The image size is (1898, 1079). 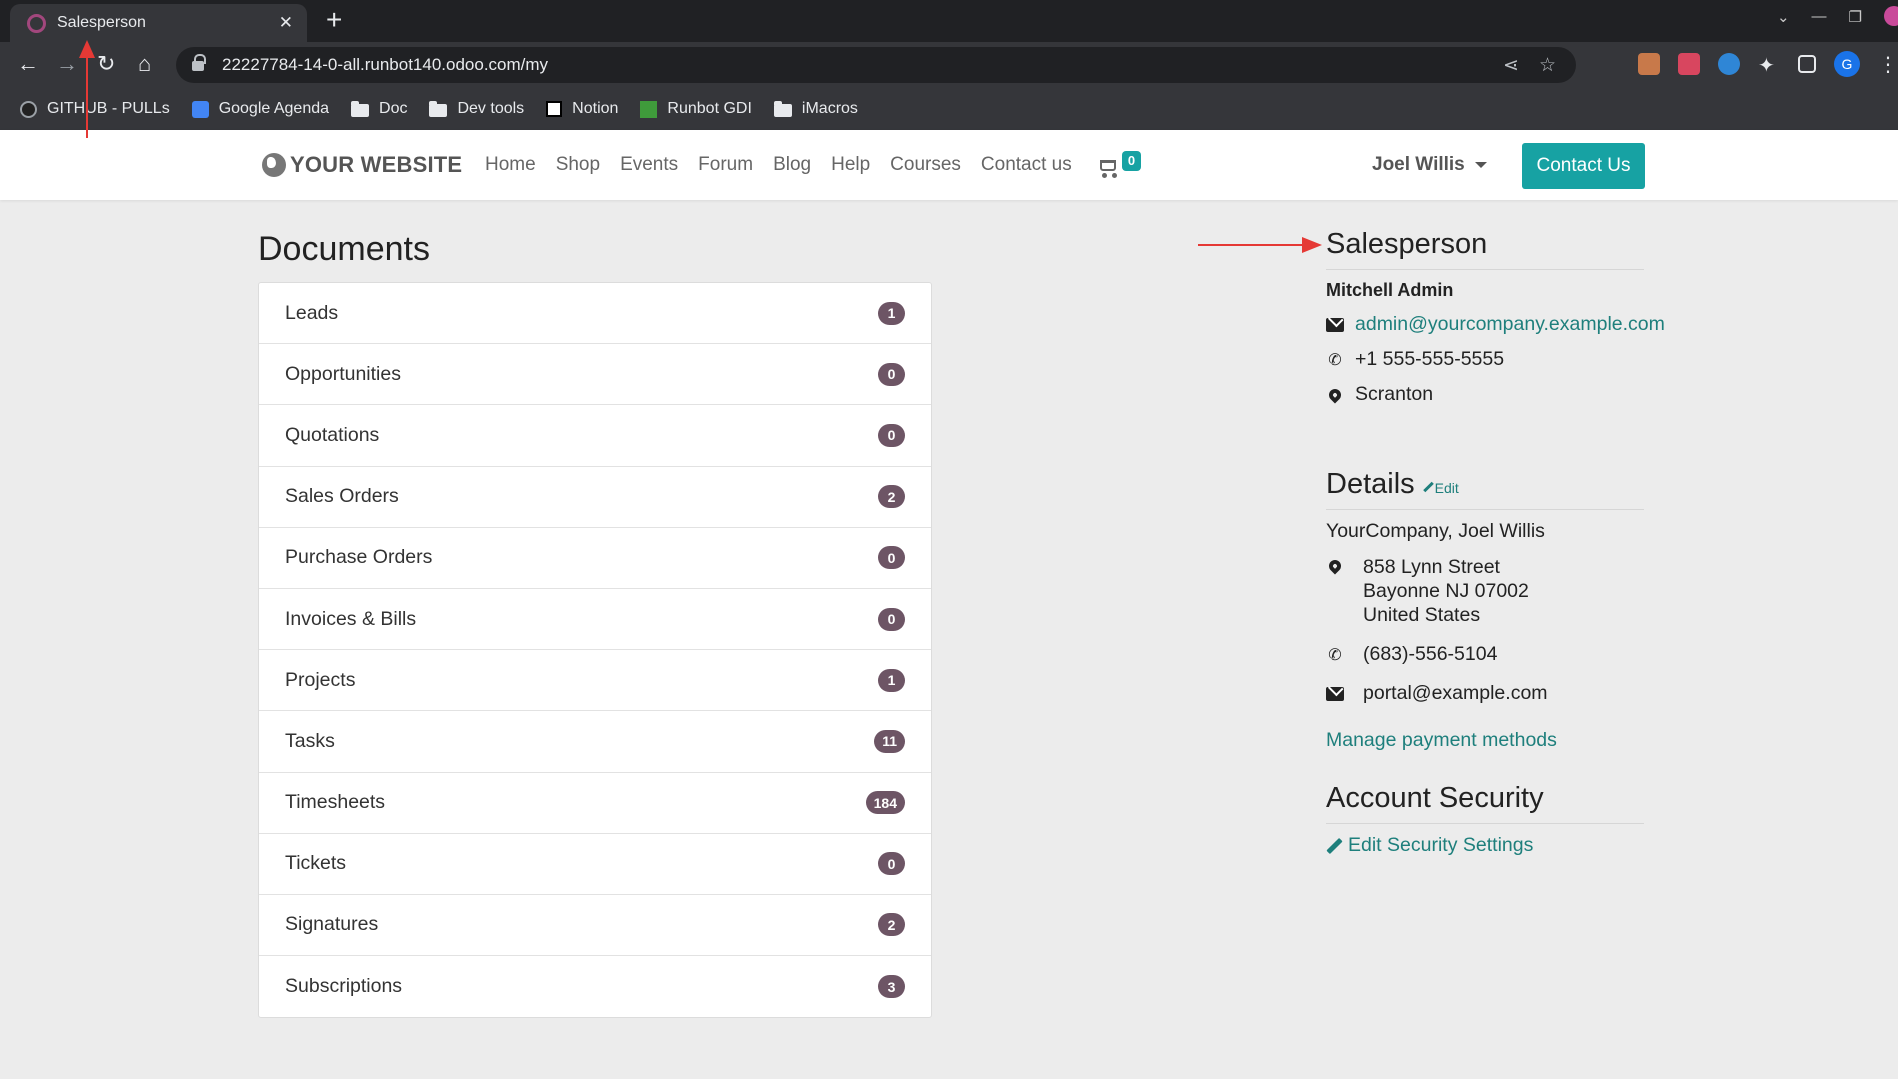 I want to click on salesperson-city-line: Scranton, so click(x=1485, y=394).